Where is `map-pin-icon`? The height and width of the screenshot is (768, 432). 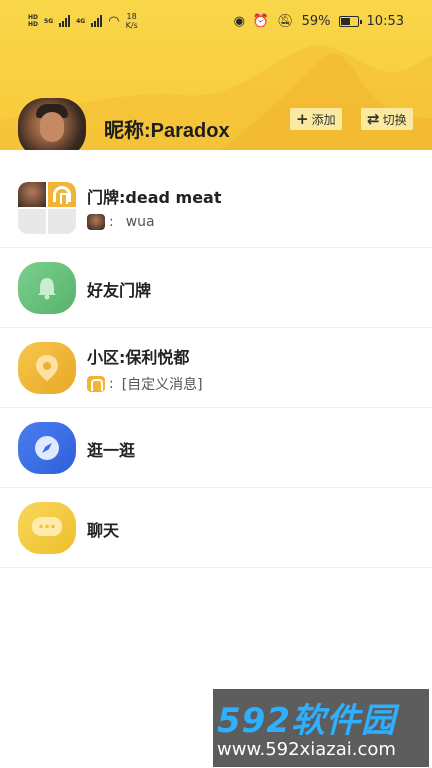 map-pin-icon is located at coordinates (47, 367).